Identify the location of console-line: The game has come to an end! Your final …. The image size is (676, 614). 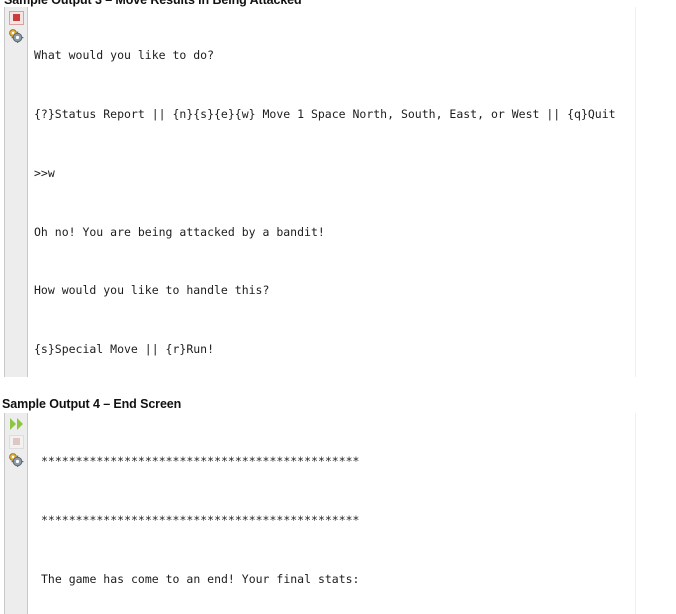
(200, 578).